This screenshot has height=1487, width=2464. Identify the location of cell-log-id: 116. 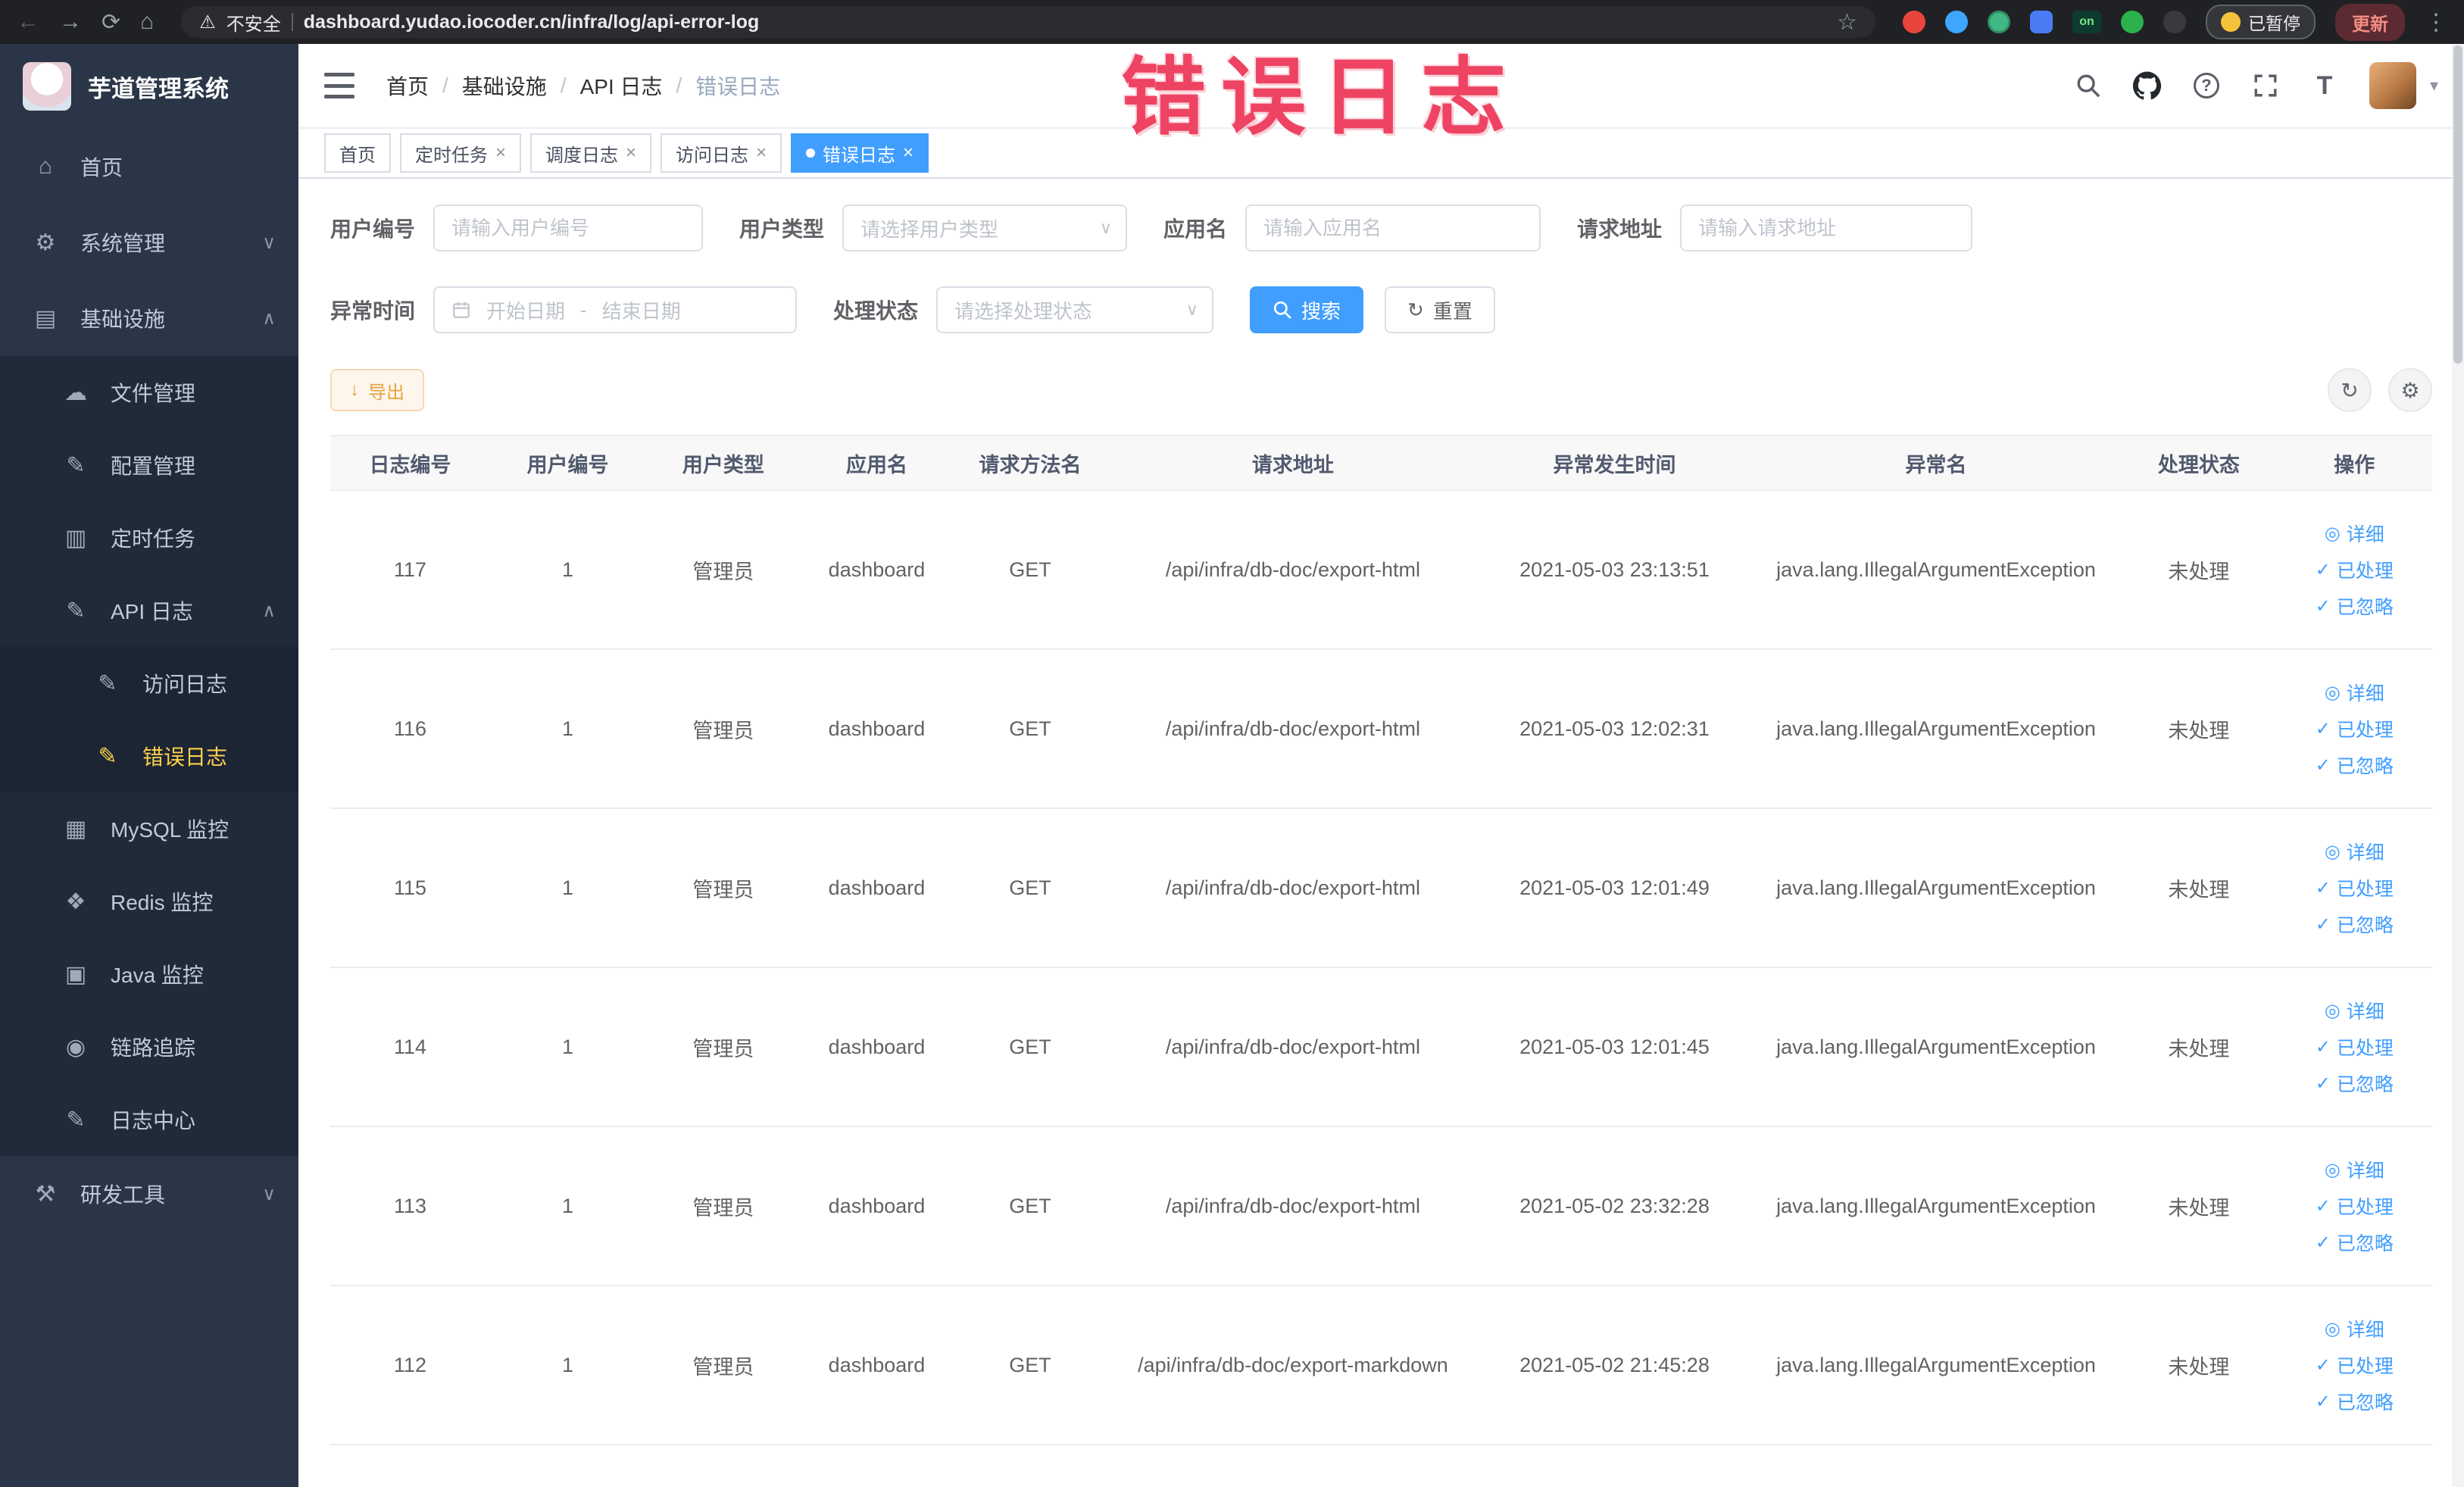
(409, 728).